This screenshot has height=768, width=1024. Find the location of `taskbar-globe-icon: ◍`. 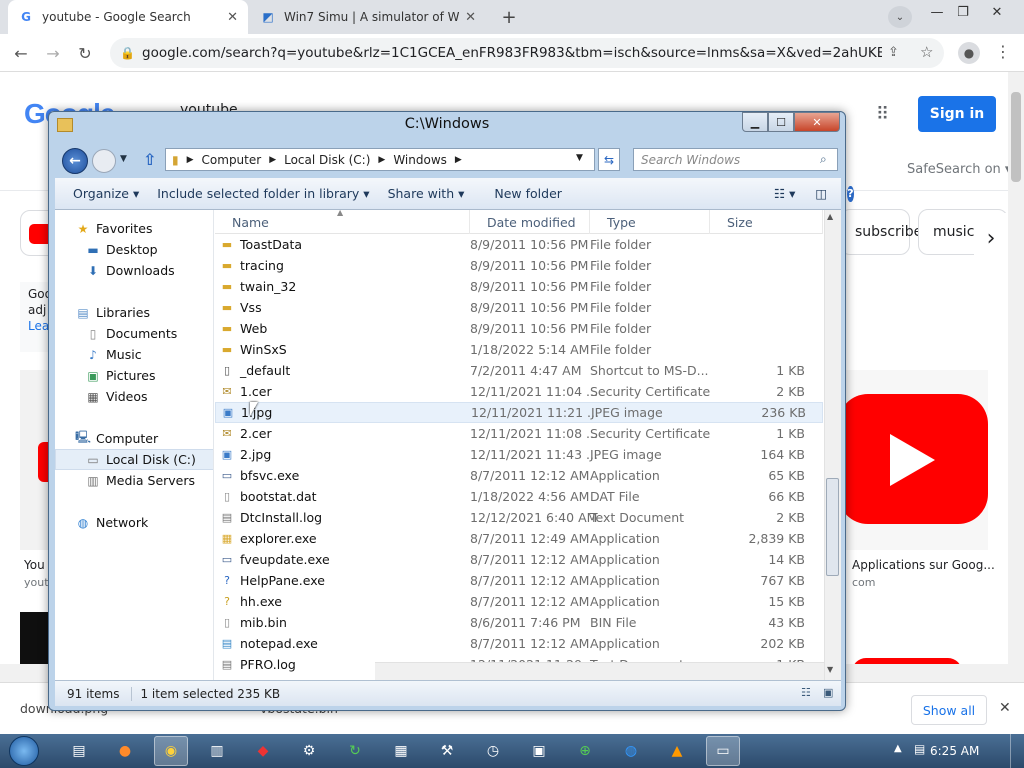

taskbar-globe-icon: ◍ is located at coordinates (631, 751).